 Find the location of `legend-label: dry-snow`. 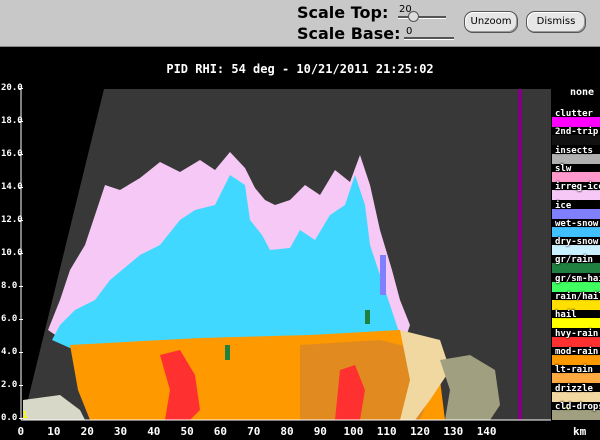

legend-label: dry-snow is located at coordinates (577, 242).